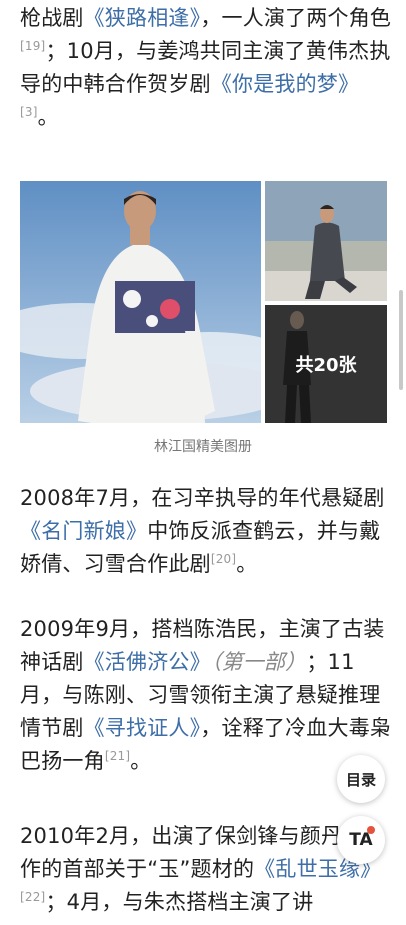 This screenshot has width=406, height=925. Describe the element at coordinates (202, 498) in the screenshot. I see `text-span: 2008年7月，在习辛执导的年代悬疑剧` at that location.